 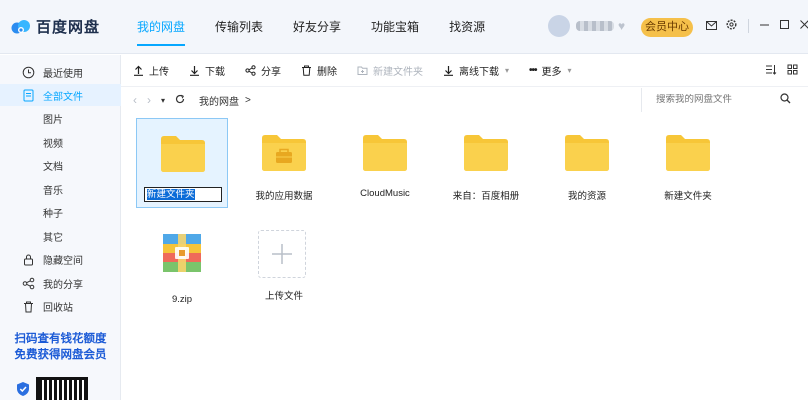 I want to click on settings-gear-icon, so click(x=731, y=26).